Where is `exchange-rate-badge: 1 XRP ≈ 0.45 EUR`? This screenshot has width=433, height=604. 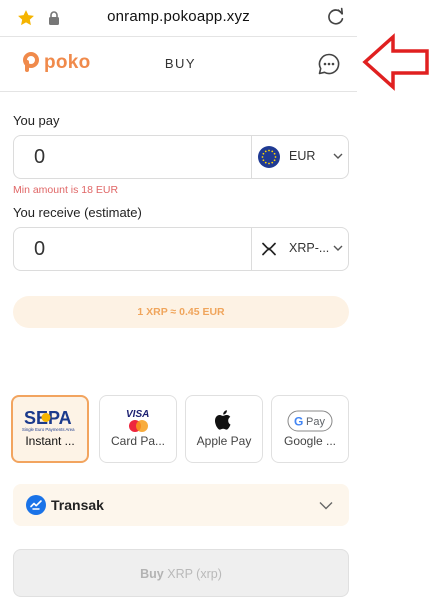
exchange-rate-badge: 1 XRP ≈ 0.45 EUR is located at coordinates (181, 312).